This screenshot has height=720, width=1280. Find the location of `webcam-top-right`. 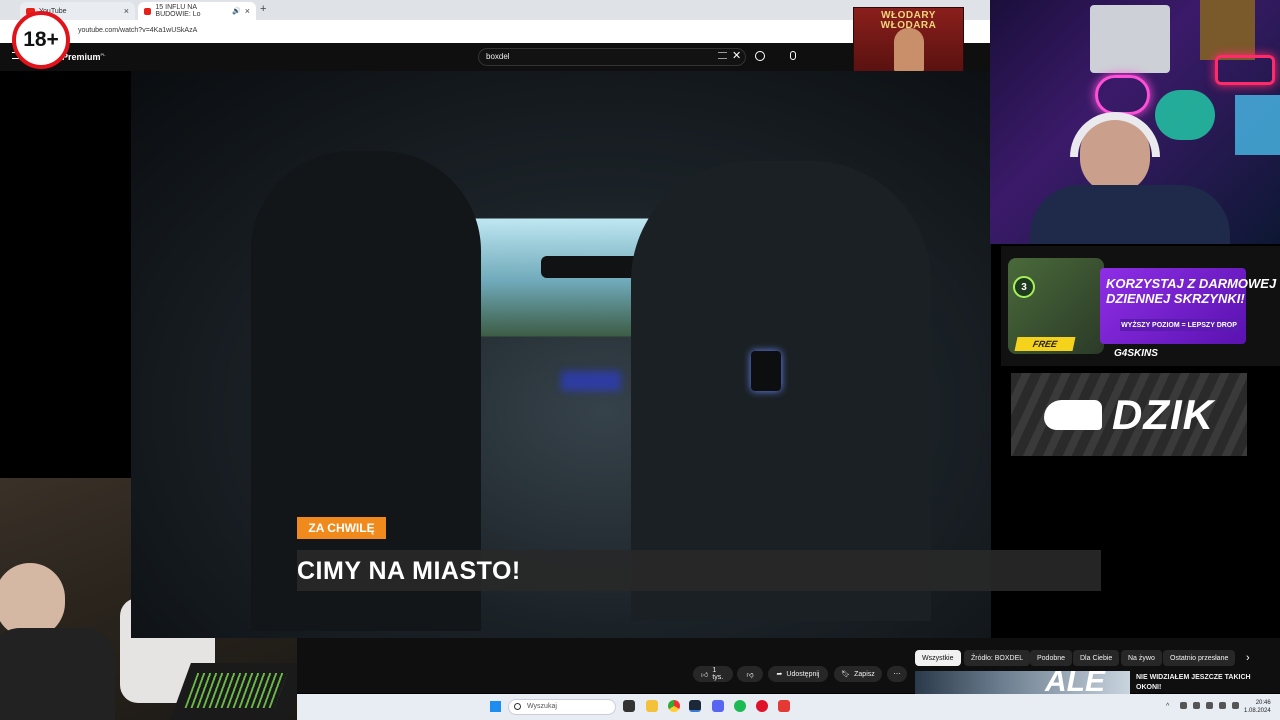

webcam-top-right is located at coordinates (1135, 122).